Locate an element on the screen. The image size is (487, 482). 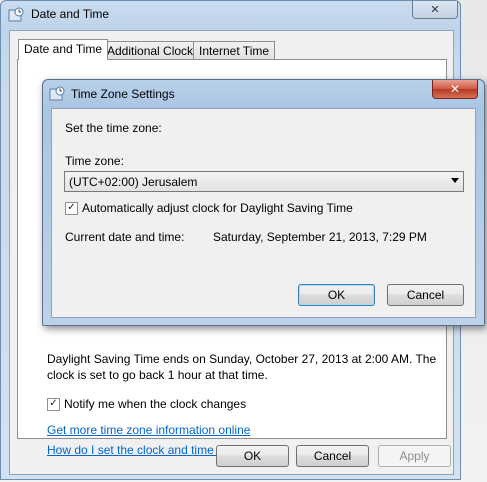
apply-button: Apply is located at coordinates (414, 456).